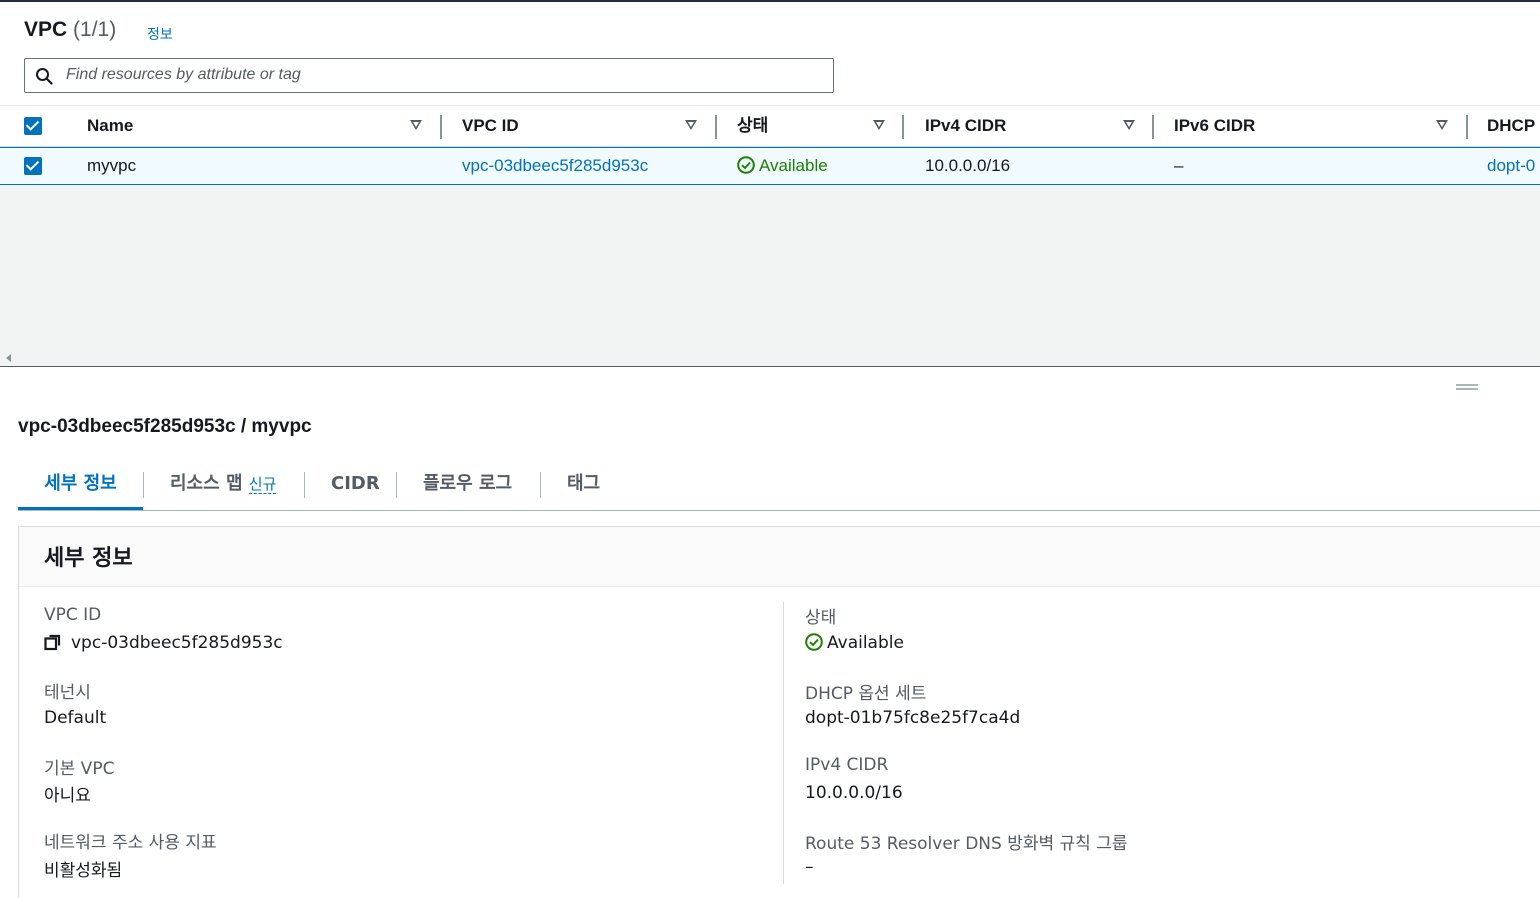 The image size is (1540, 898). I want to click on card-header: 세부 정보, so click(779, 557).